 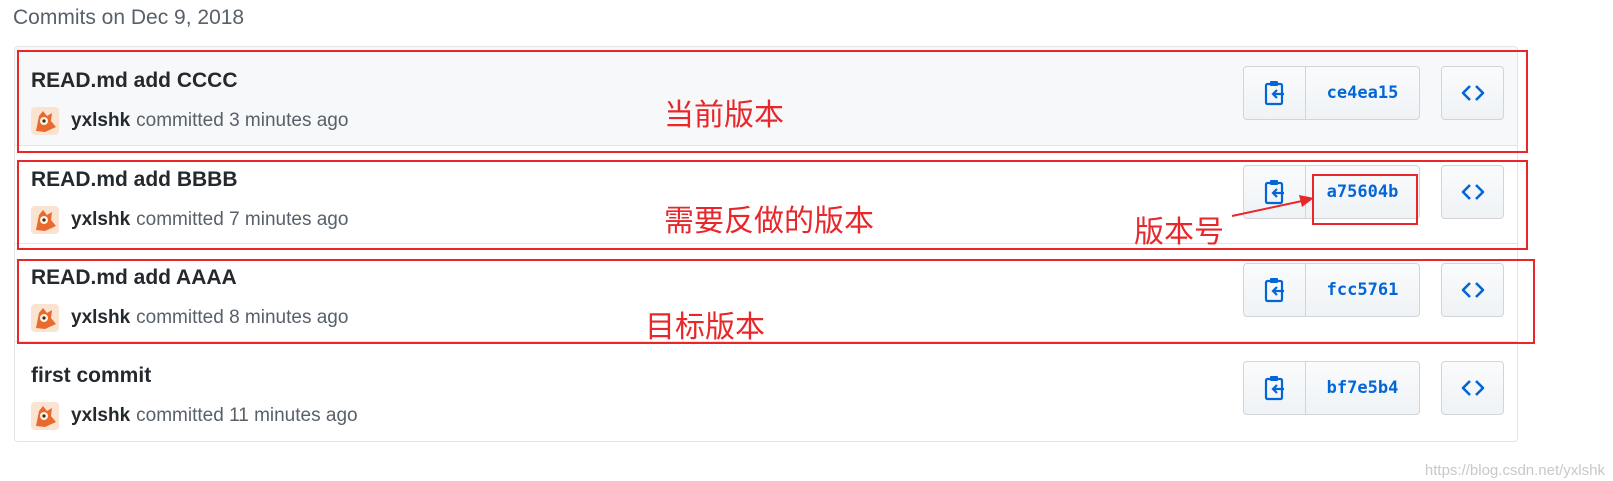 What do you see at coordinates (91, 376) in the screenshot?
I see `commit-title: first commit` at bounding box center [91, 376].